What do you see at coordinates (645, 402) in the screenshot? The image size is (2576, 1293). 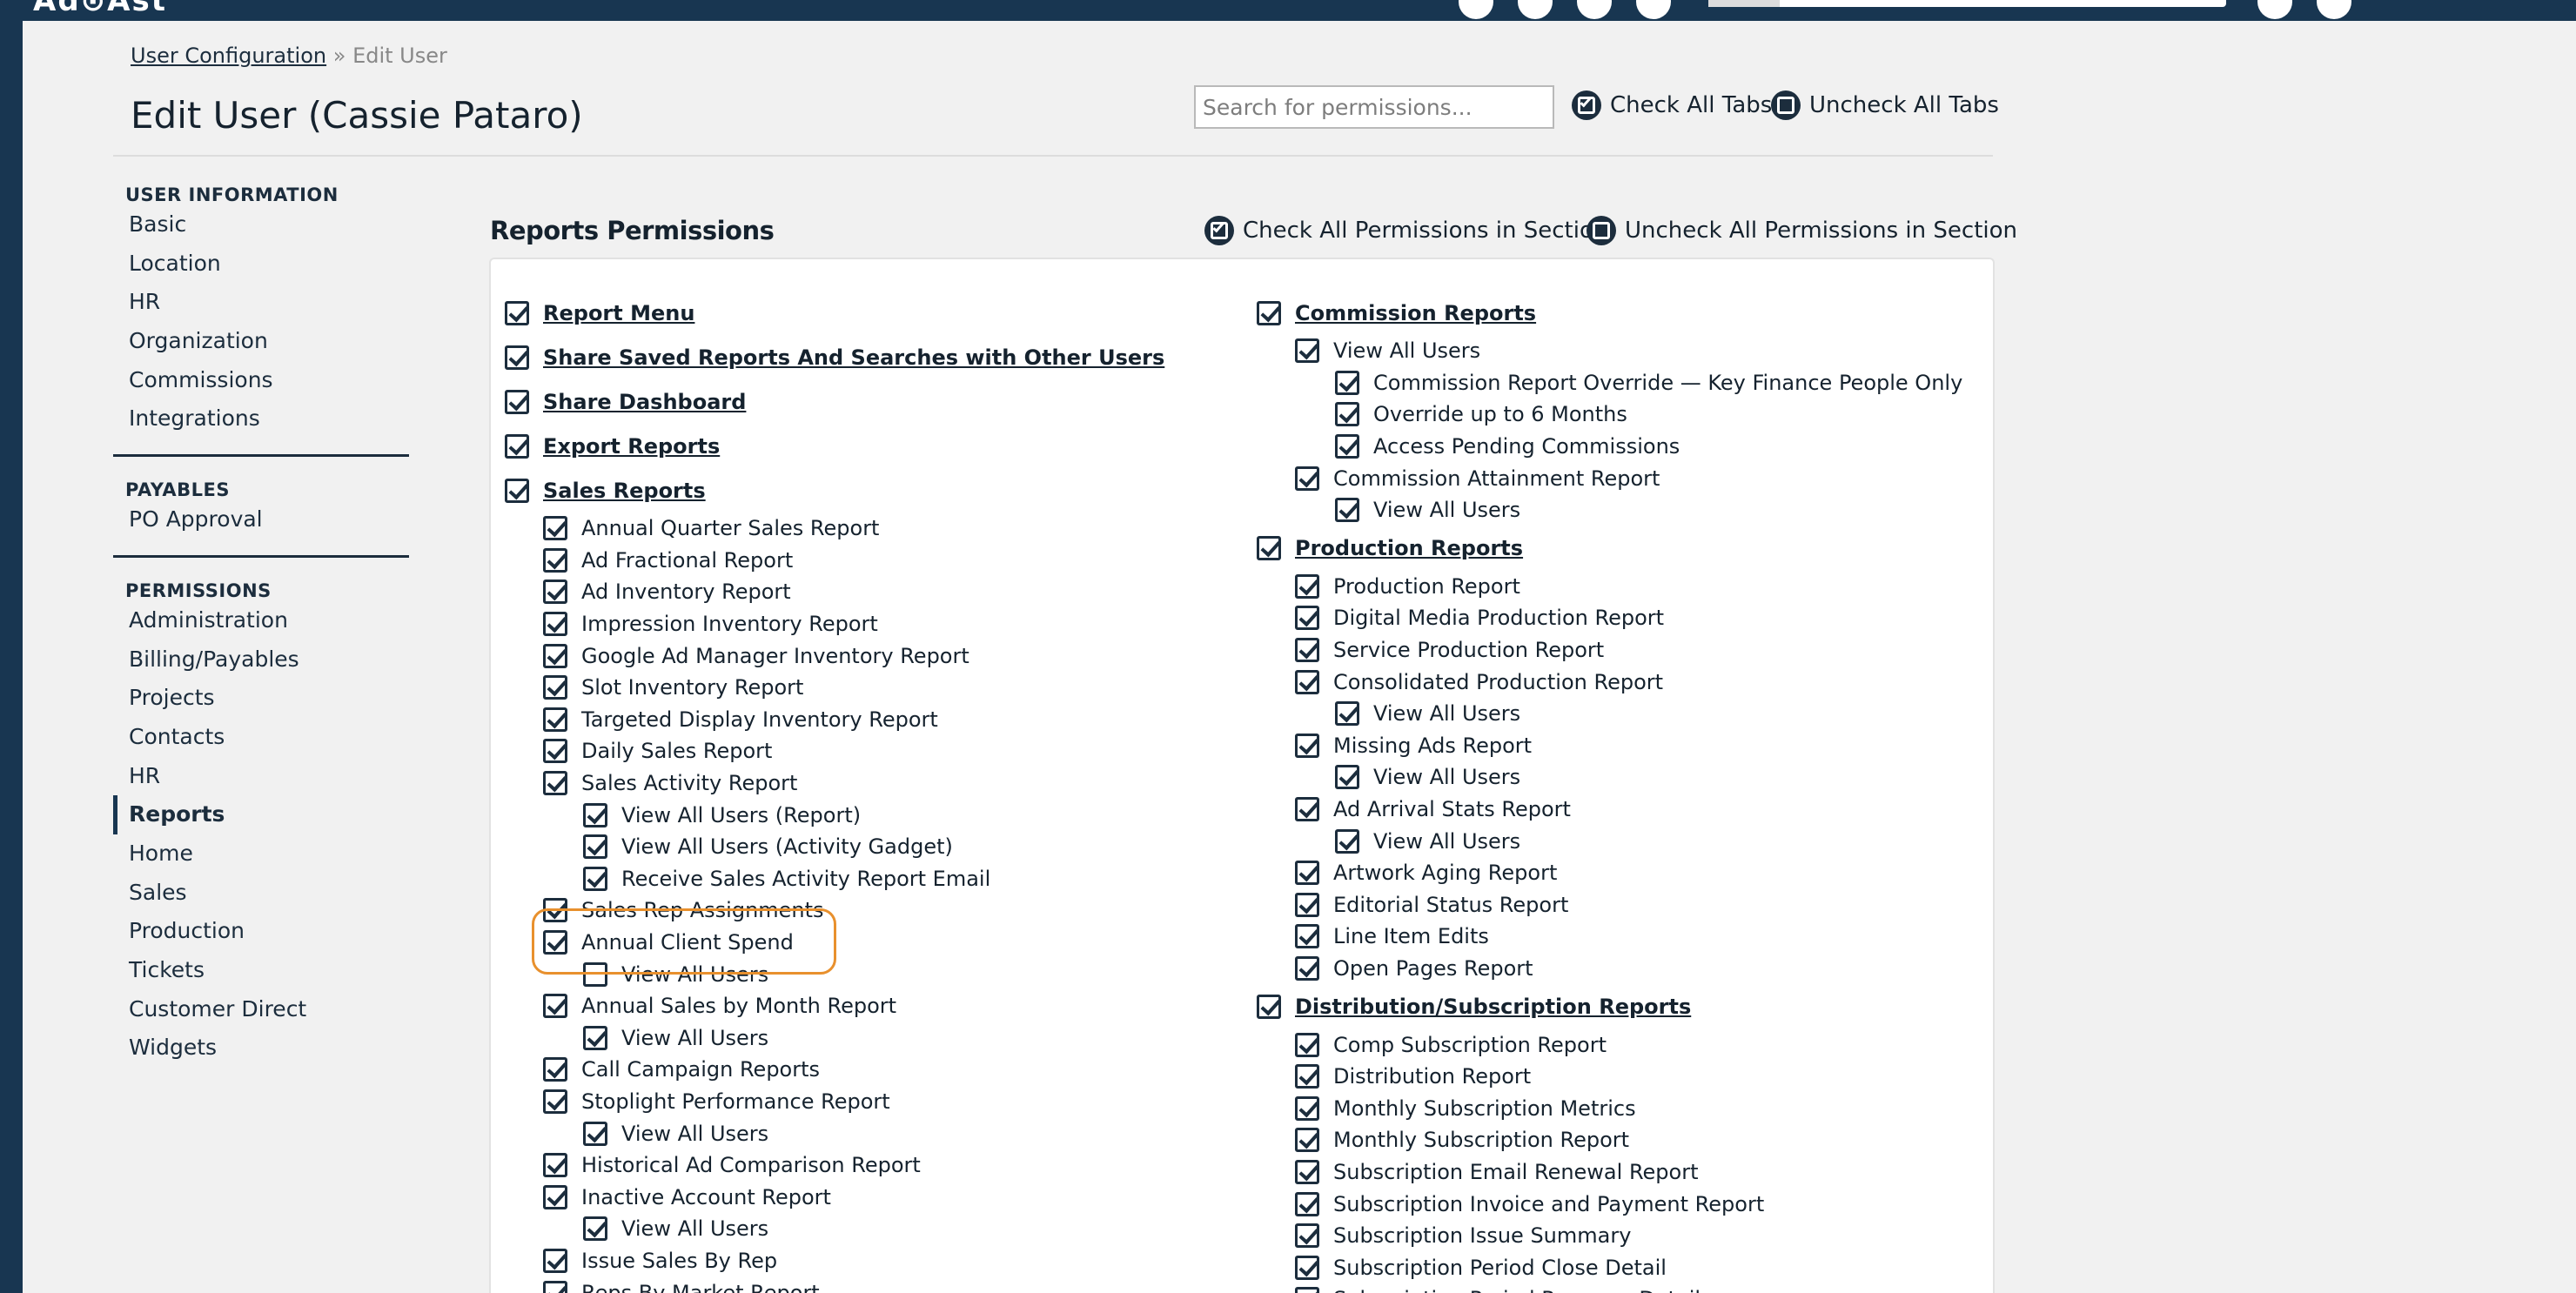 I see `permission-label: Share Dashboard` at bounding box center [645, 402].